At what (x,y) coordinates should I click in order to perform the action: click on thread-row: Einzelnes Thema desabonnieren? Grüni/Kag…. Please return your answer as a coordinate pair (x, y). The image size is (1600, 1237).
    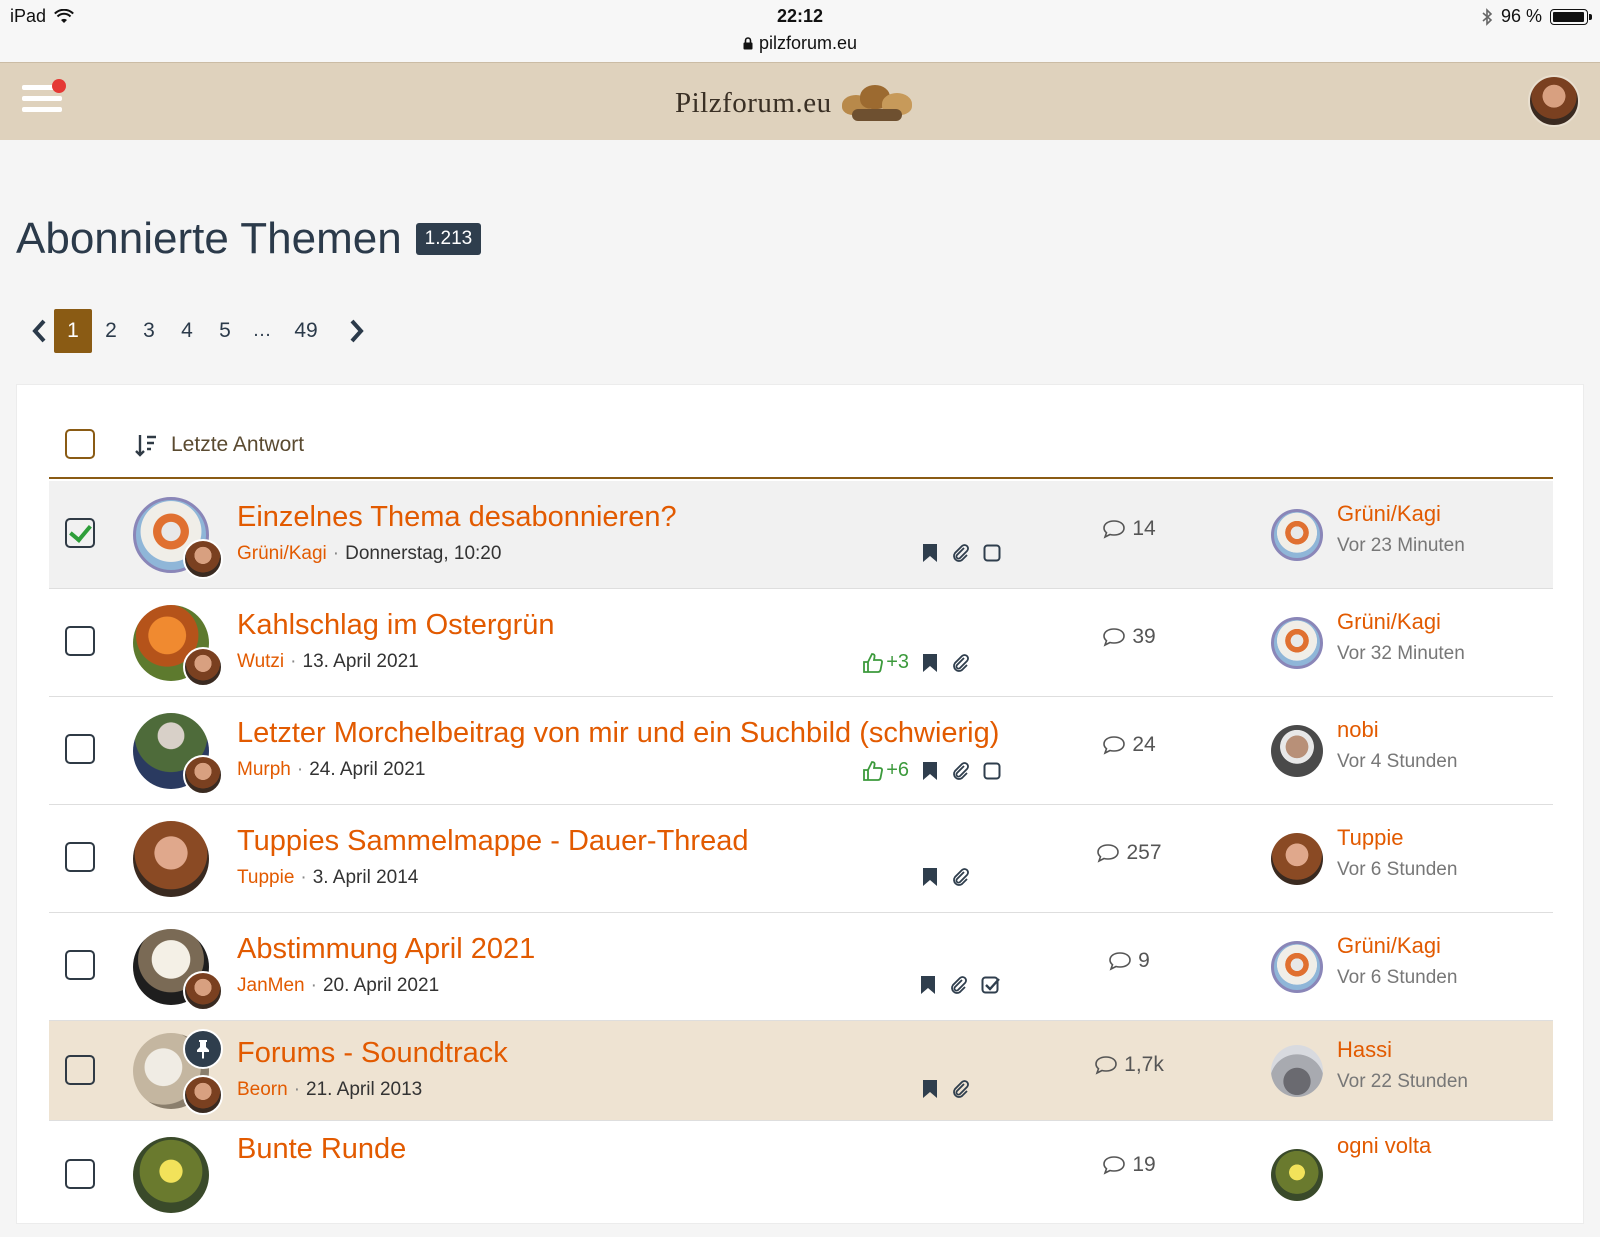
    Looking at the image, I should click on (801, 535).